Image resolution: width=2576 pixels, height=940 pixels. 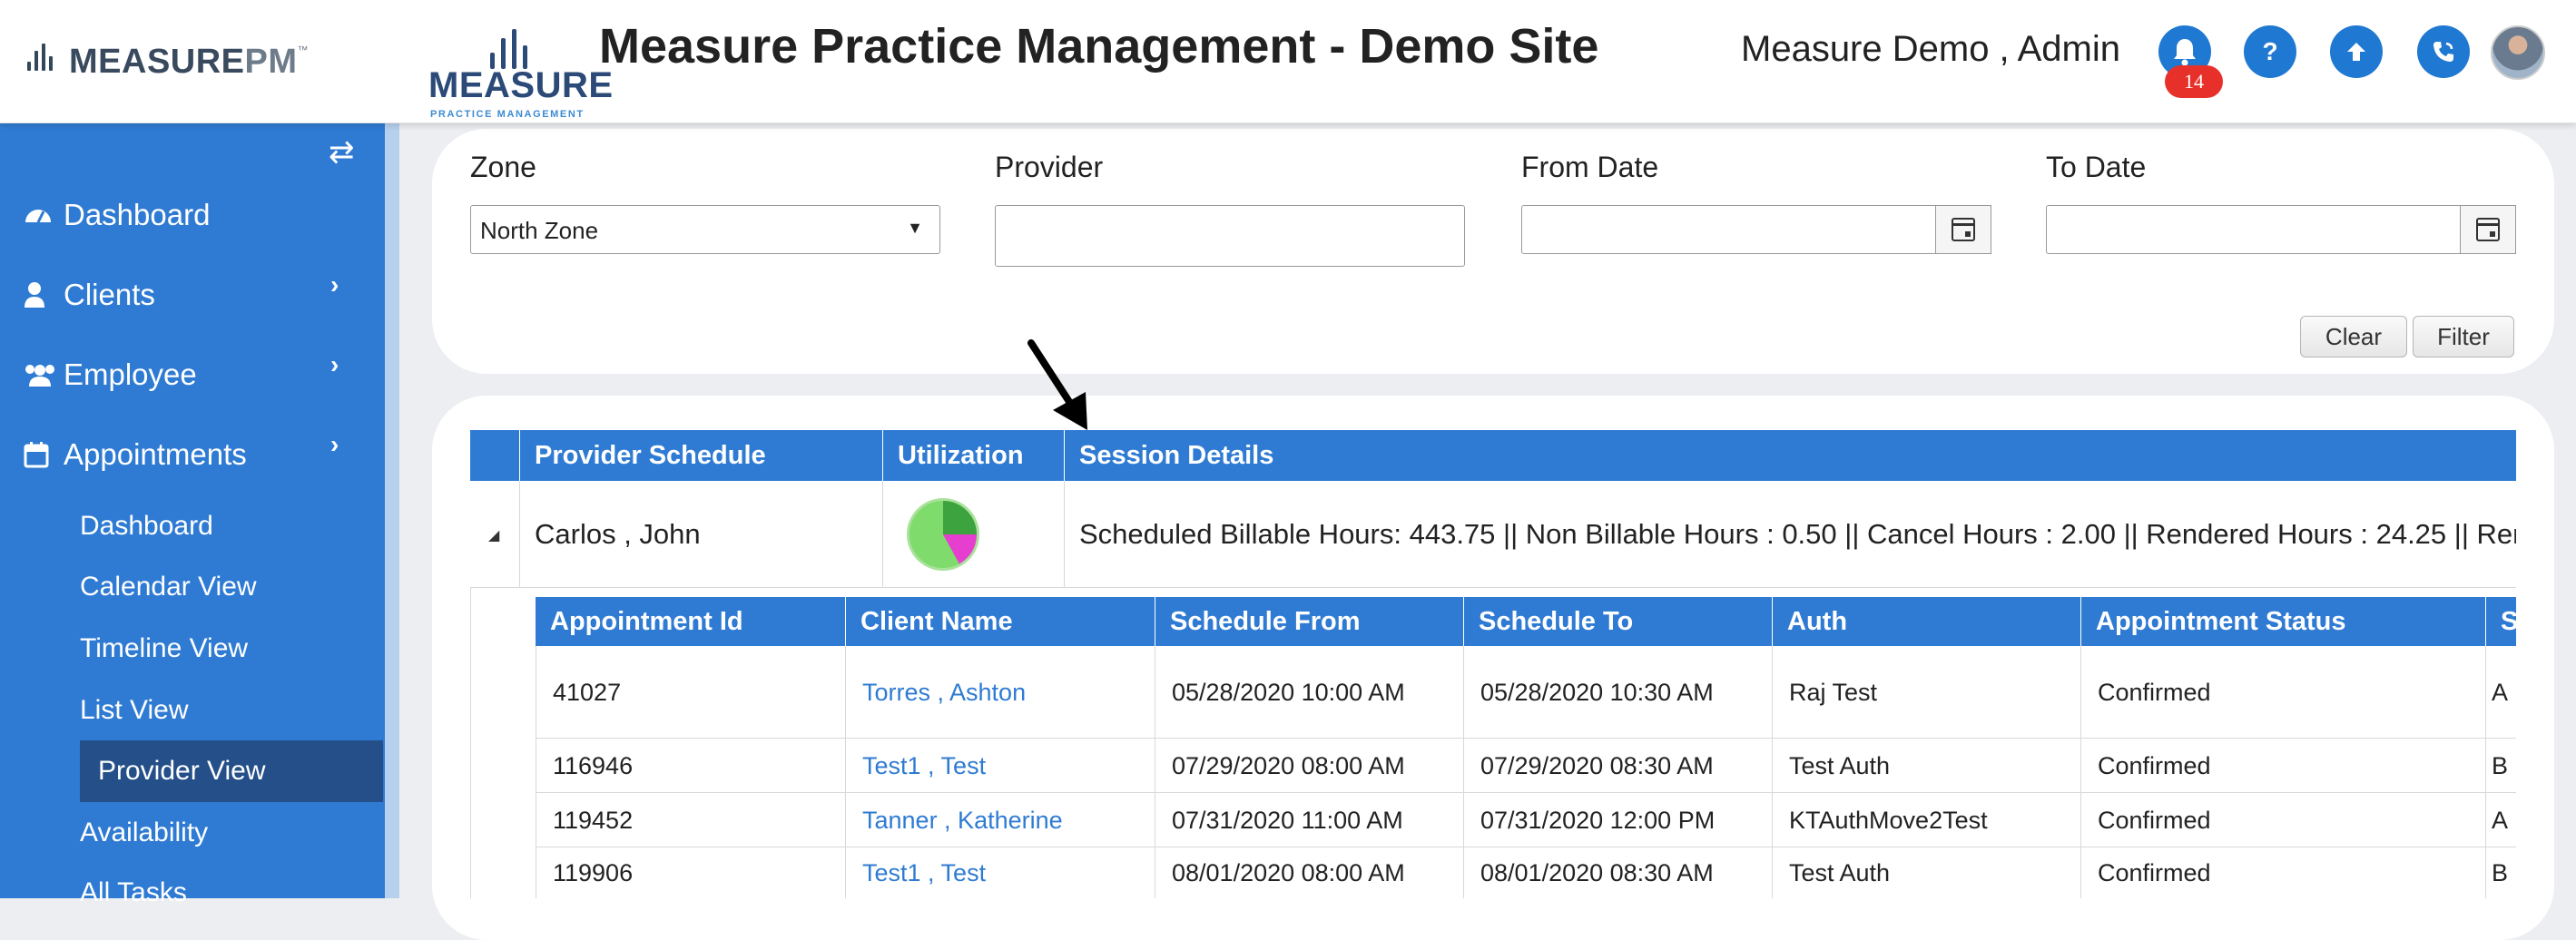 What do you see at coordinates (1926, 820) in the screenshot?
I see `auth: KTAuthMove2Test` at bounding box center [1926, 820].